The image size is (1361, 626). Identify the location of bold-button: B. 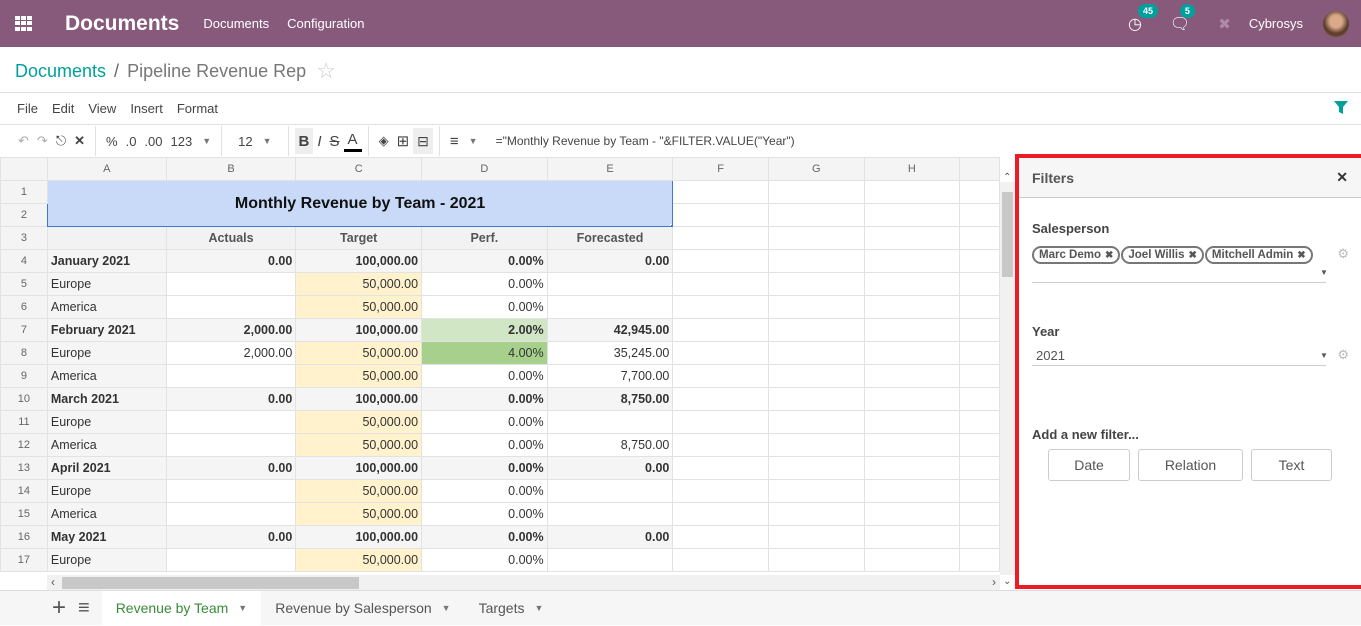
(304, 141).